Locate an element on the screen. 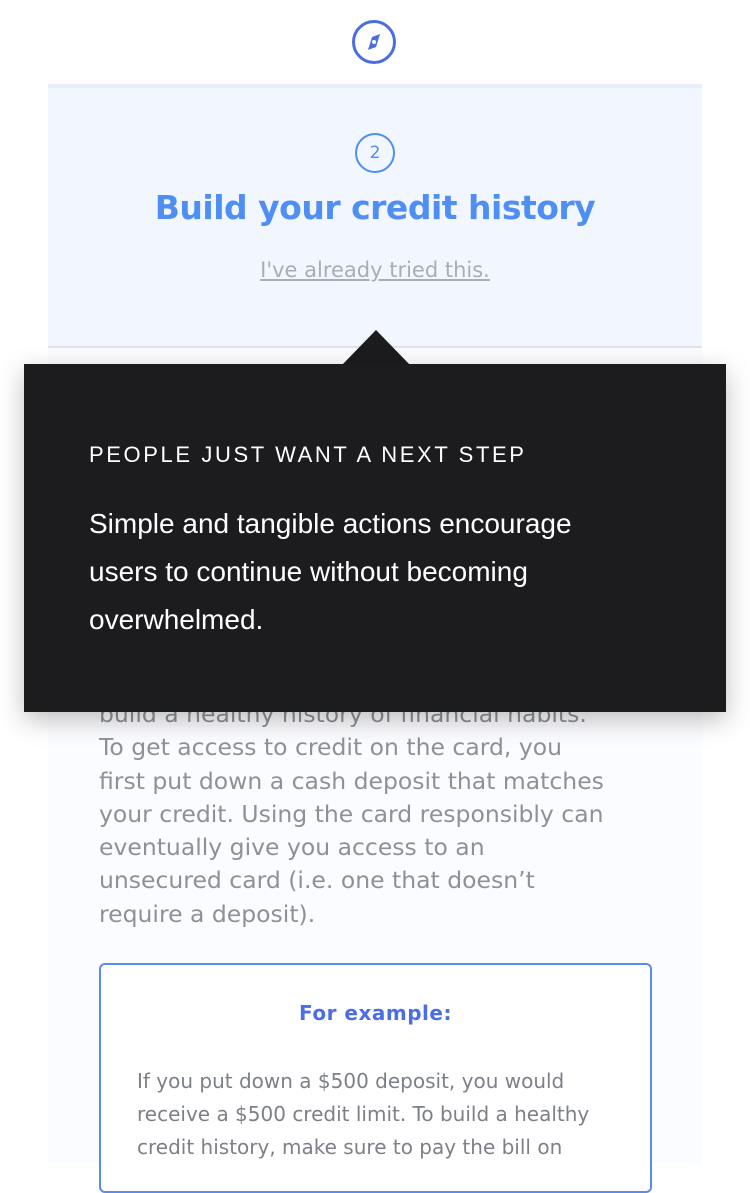  already-tried-link: I've already tried this. is located at coordinates (375, 270).